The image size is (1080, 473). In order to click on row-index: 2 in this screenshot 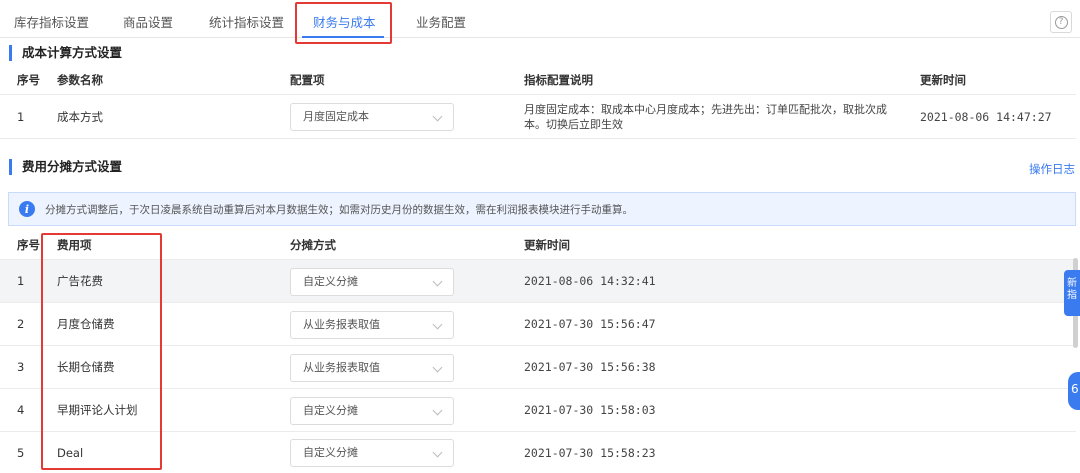, I will do `click(21, 324)`.